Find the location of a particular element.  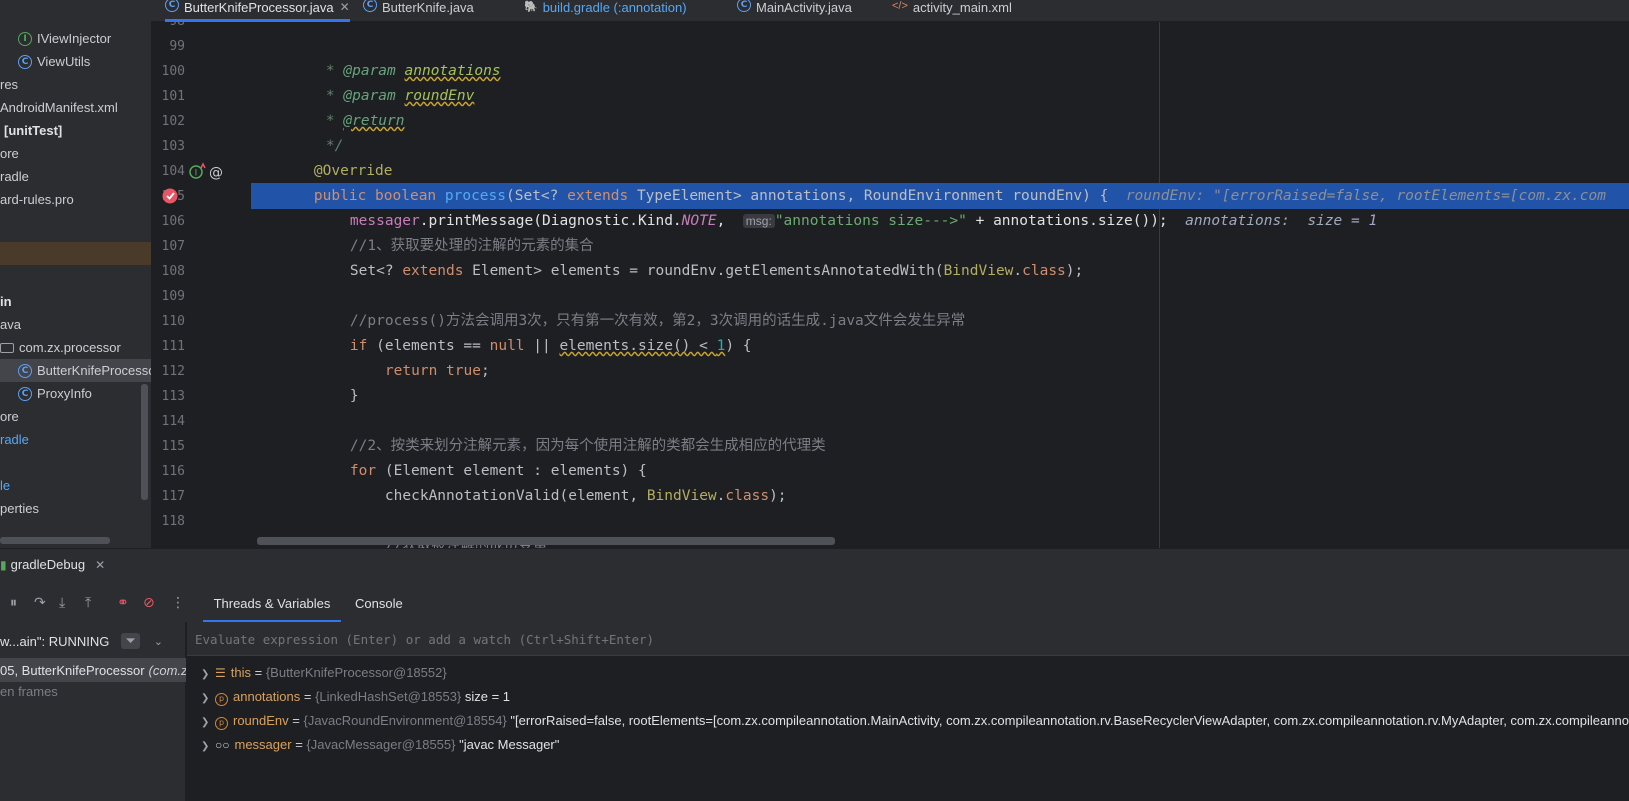

tree-item: res is located at coordinates (75, 84).